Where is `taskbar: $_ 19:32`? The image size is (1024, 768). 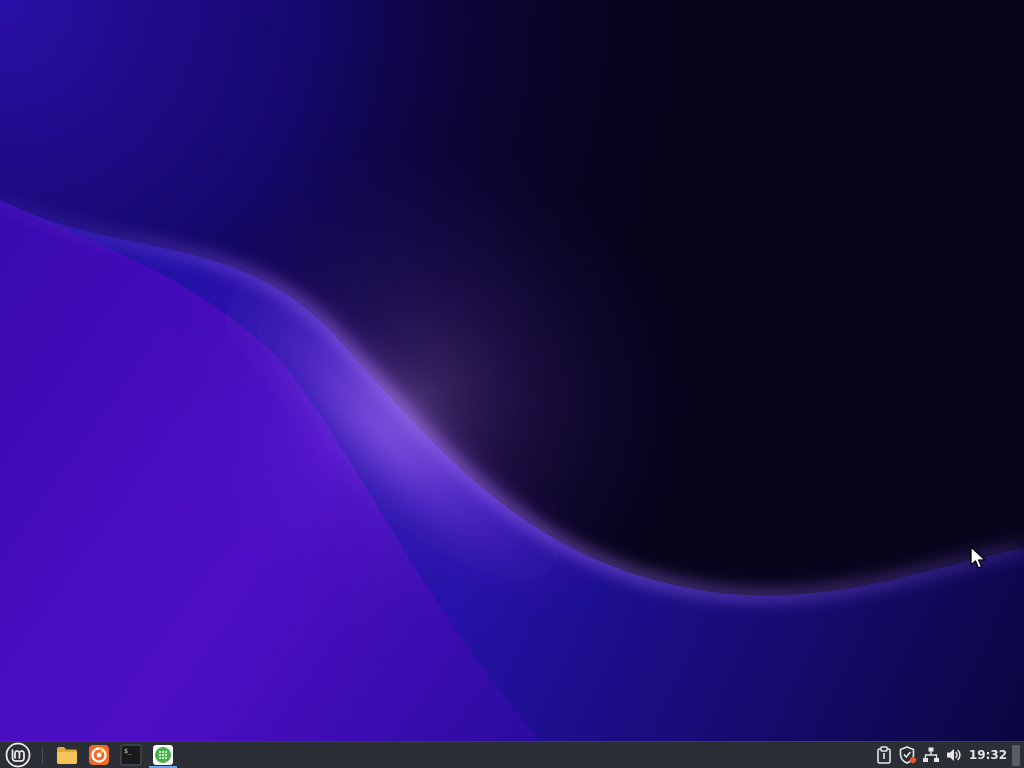
taskbar: $_ 19:32 is located at coordinates (512, 754).